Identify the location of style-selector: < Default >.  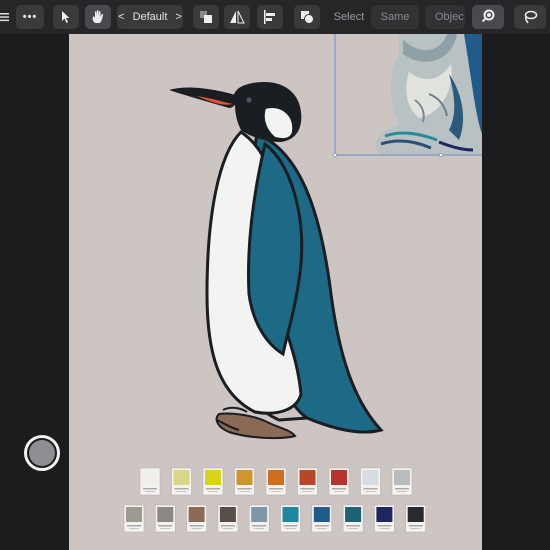
(150, 17).